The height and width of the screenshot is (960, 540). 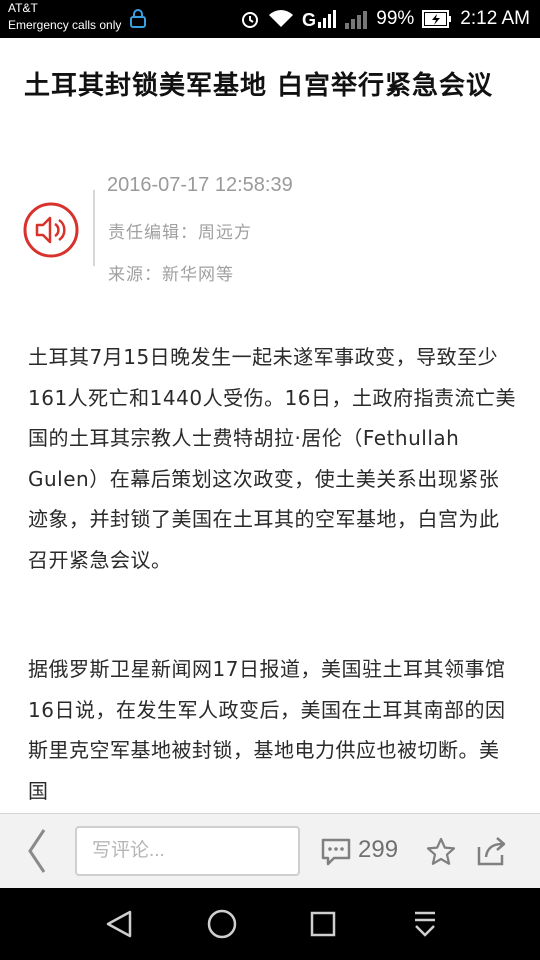 I want to click on battery-charging-icon, so click(x=437, y=19).